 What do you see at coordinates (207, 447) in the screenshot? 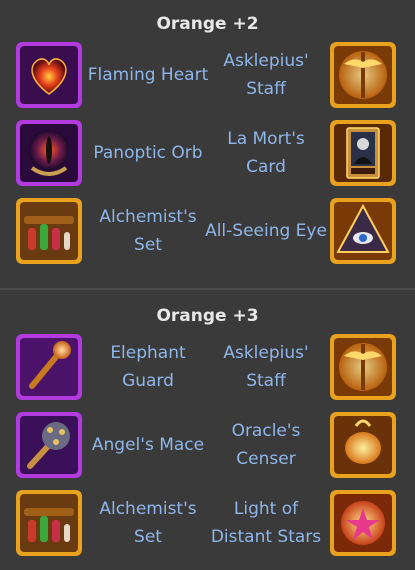
I see `item-row: Angel's Mace Oracle's Censer` at bounding box center [207, 447].